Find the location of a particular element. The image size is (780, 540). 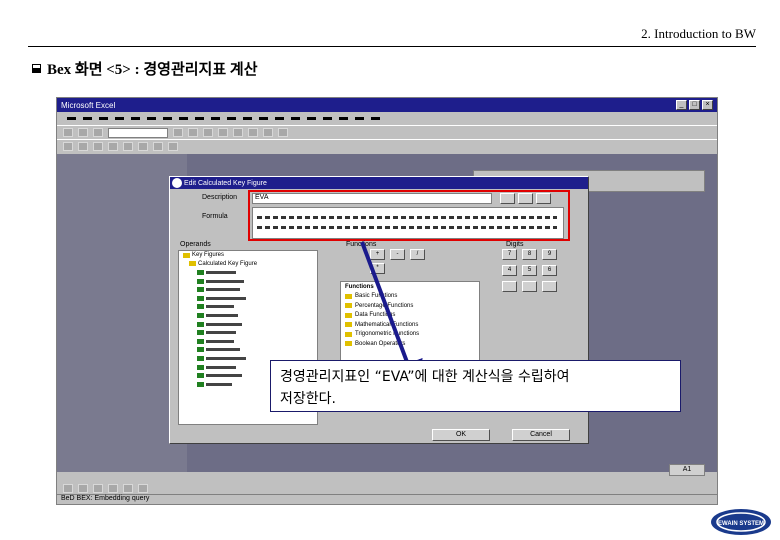

maximize-button: □ is located at coordinates (694, 105).